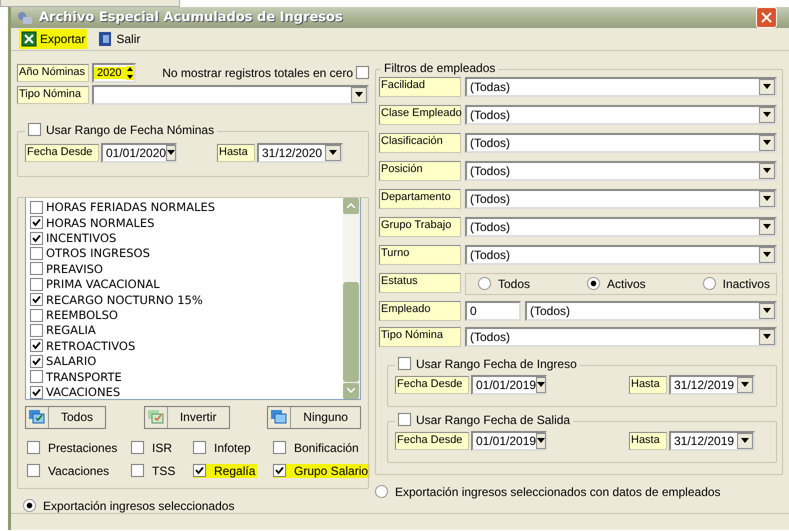 The image size is (789, 531). I want to click on option-checkbox: Bonificación, so click(317, 447).